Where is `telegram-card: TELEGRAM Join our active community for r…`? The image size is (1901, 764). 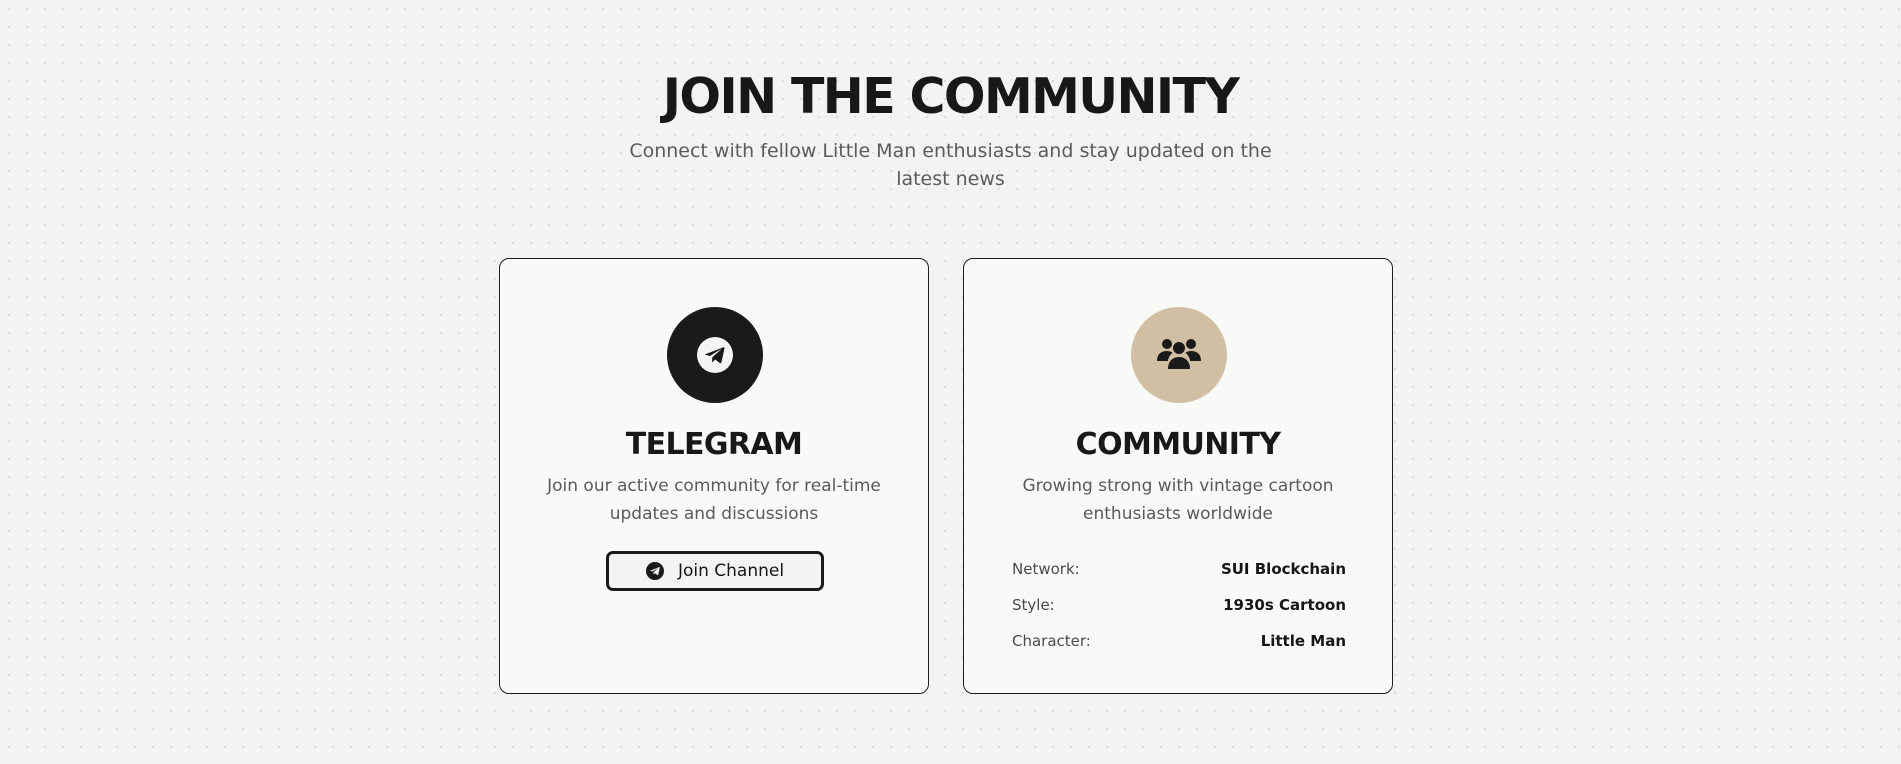 telegram-card: TELEGRAM Join our active community for r… is located at coordinates (714, 476).